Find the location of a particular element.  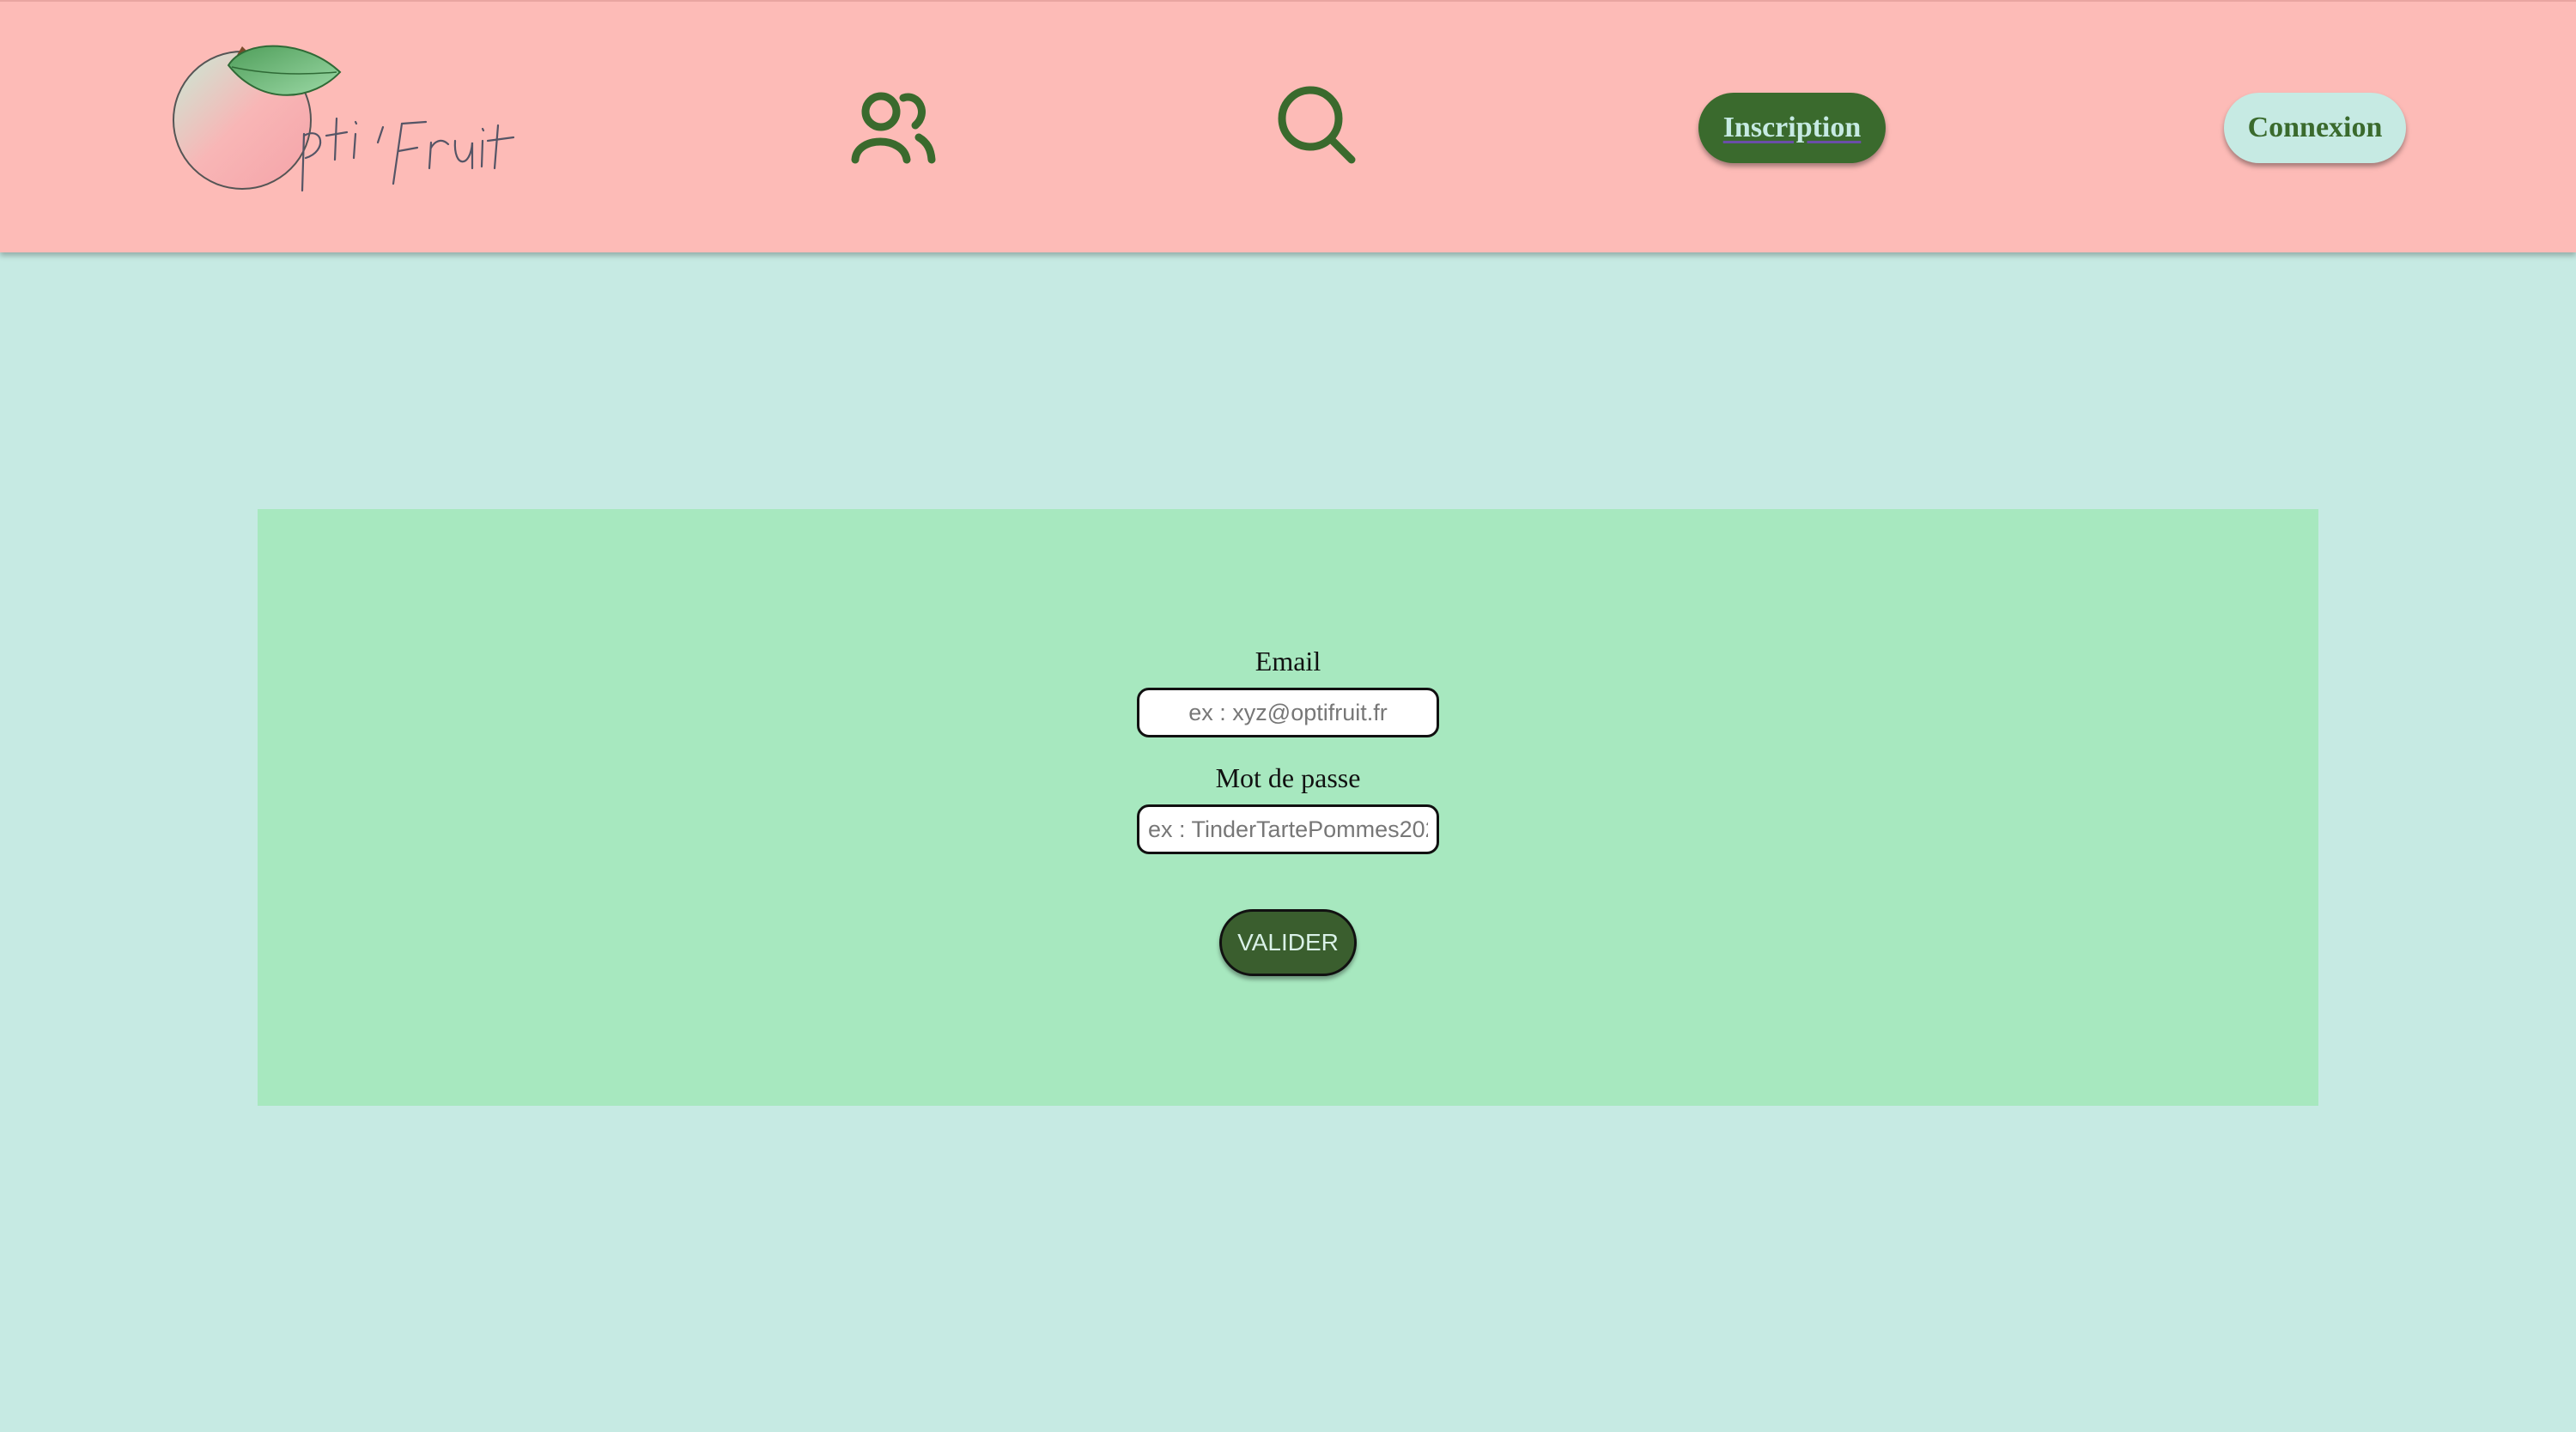

password-field is located at coordinates (1288, 829).